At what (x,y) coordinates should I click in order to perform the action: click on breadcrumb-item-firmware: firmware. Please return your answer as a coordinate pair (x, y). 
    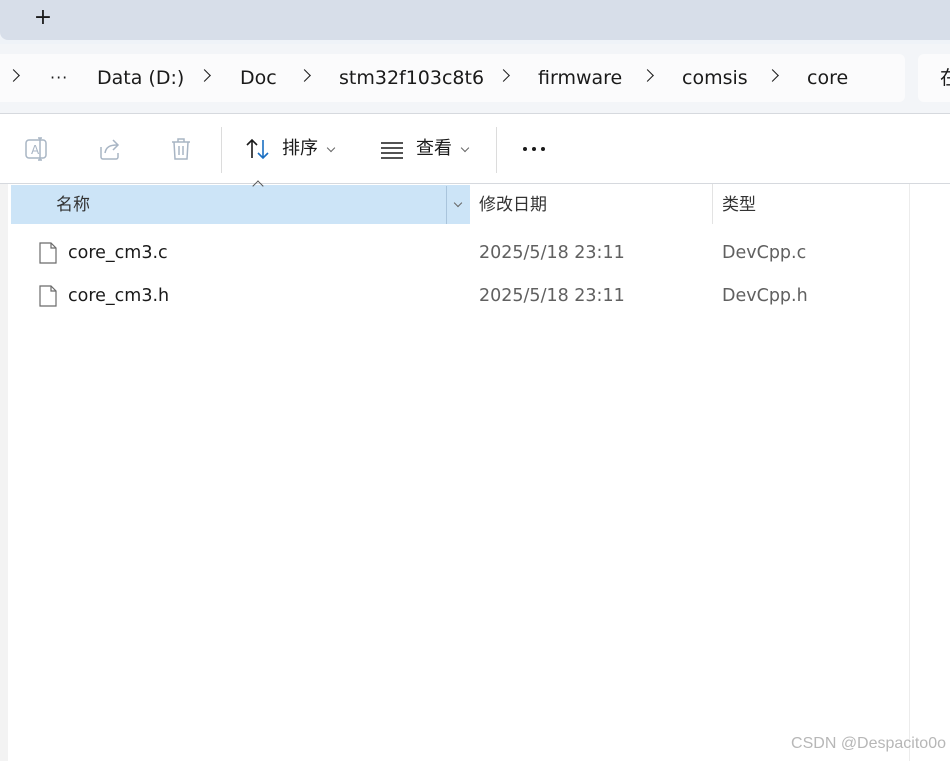
    Looking at the image, I should click on (580, 78).